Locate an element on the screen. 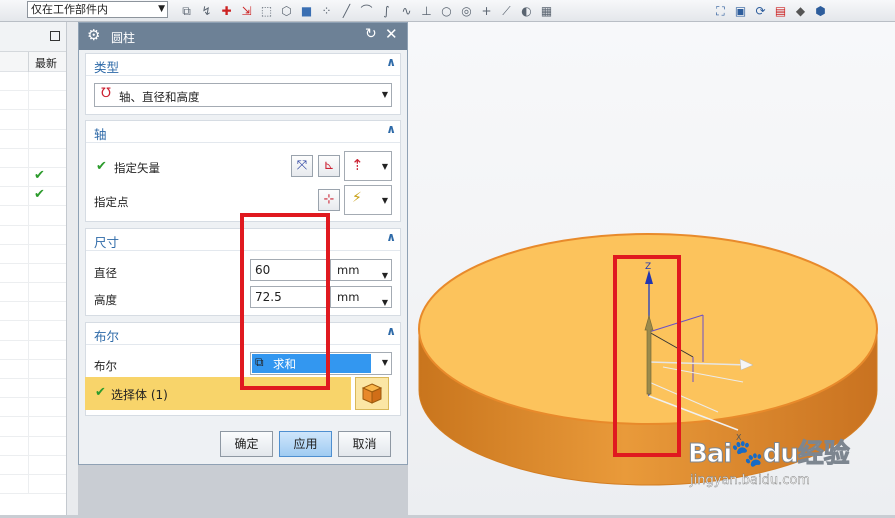 The image size is (895, 518). select-body-button is located at coordinates (372, 393).